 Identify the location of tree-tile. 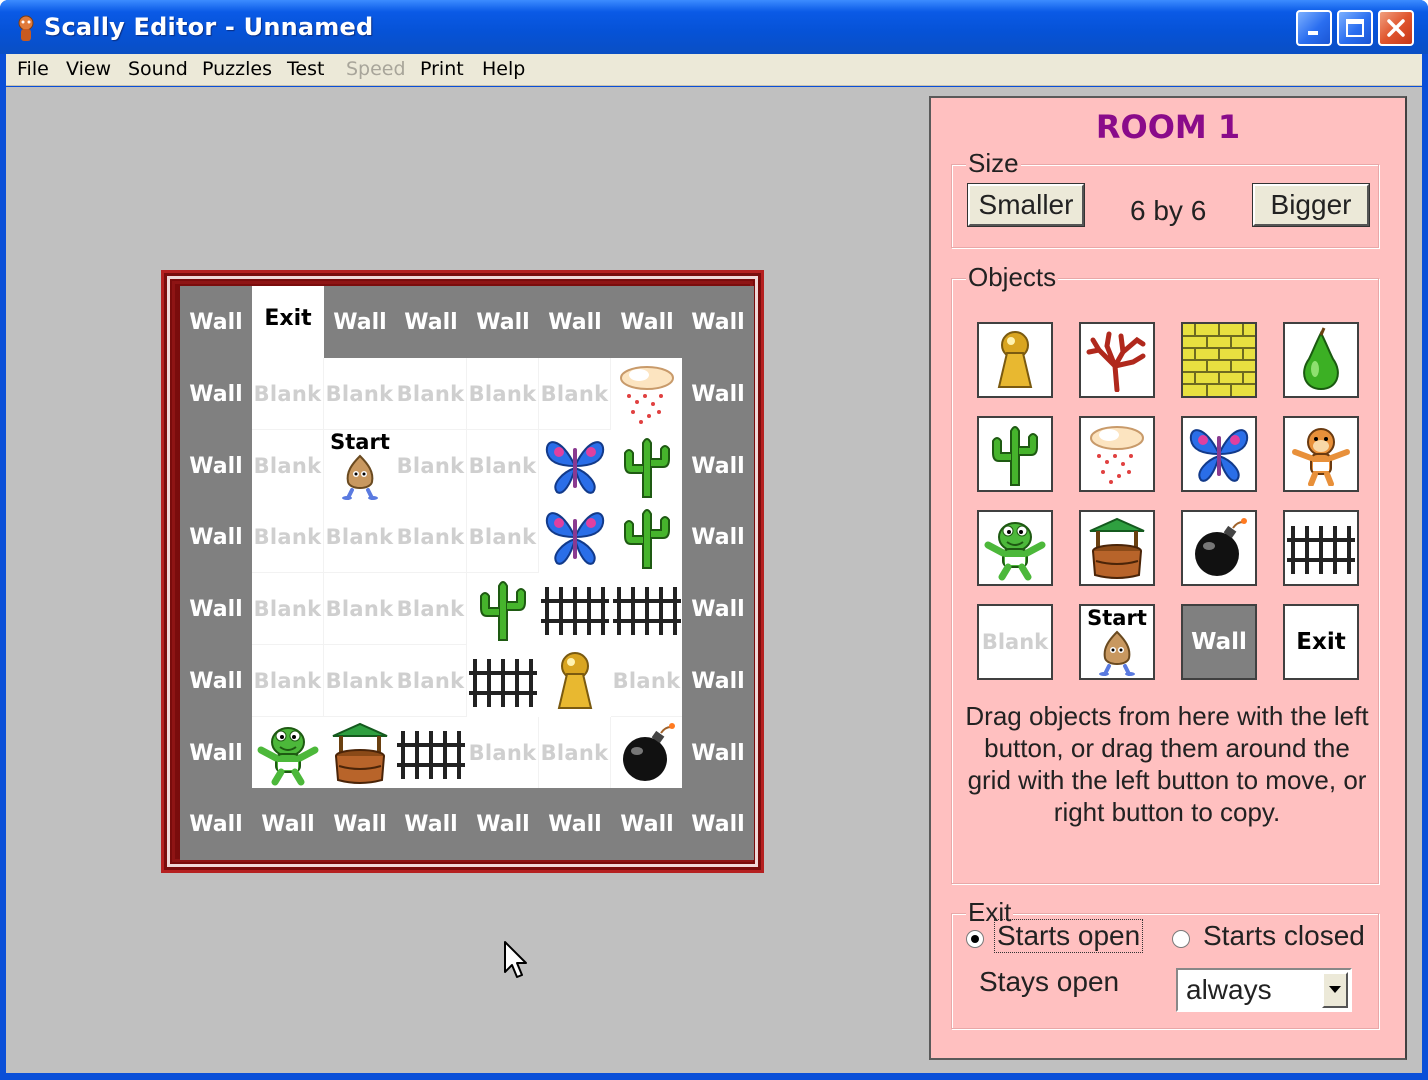
(1117, 360).